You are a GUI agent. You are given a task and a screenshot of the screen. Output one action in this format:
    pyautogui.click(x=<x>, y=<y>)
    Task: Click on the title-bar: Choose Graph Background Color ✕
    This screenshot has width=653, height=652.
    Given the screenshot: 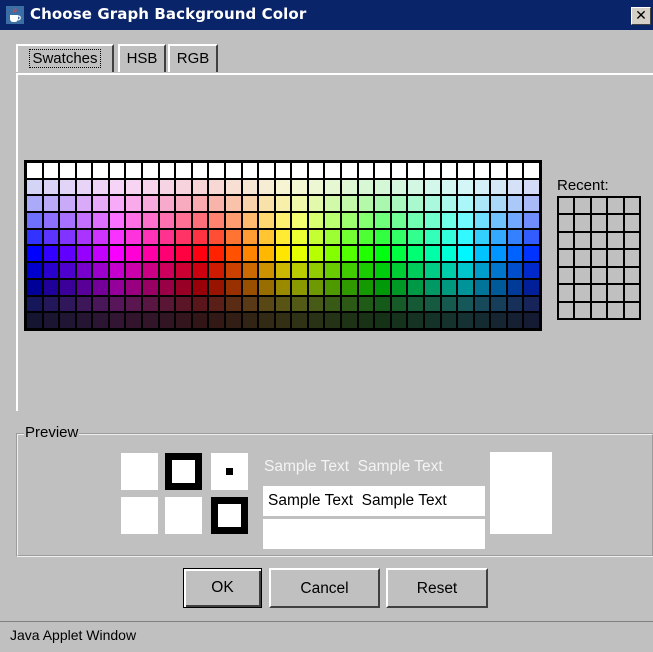 What is the action you would take?
    pyautogui.click(x=326, y=15)
    